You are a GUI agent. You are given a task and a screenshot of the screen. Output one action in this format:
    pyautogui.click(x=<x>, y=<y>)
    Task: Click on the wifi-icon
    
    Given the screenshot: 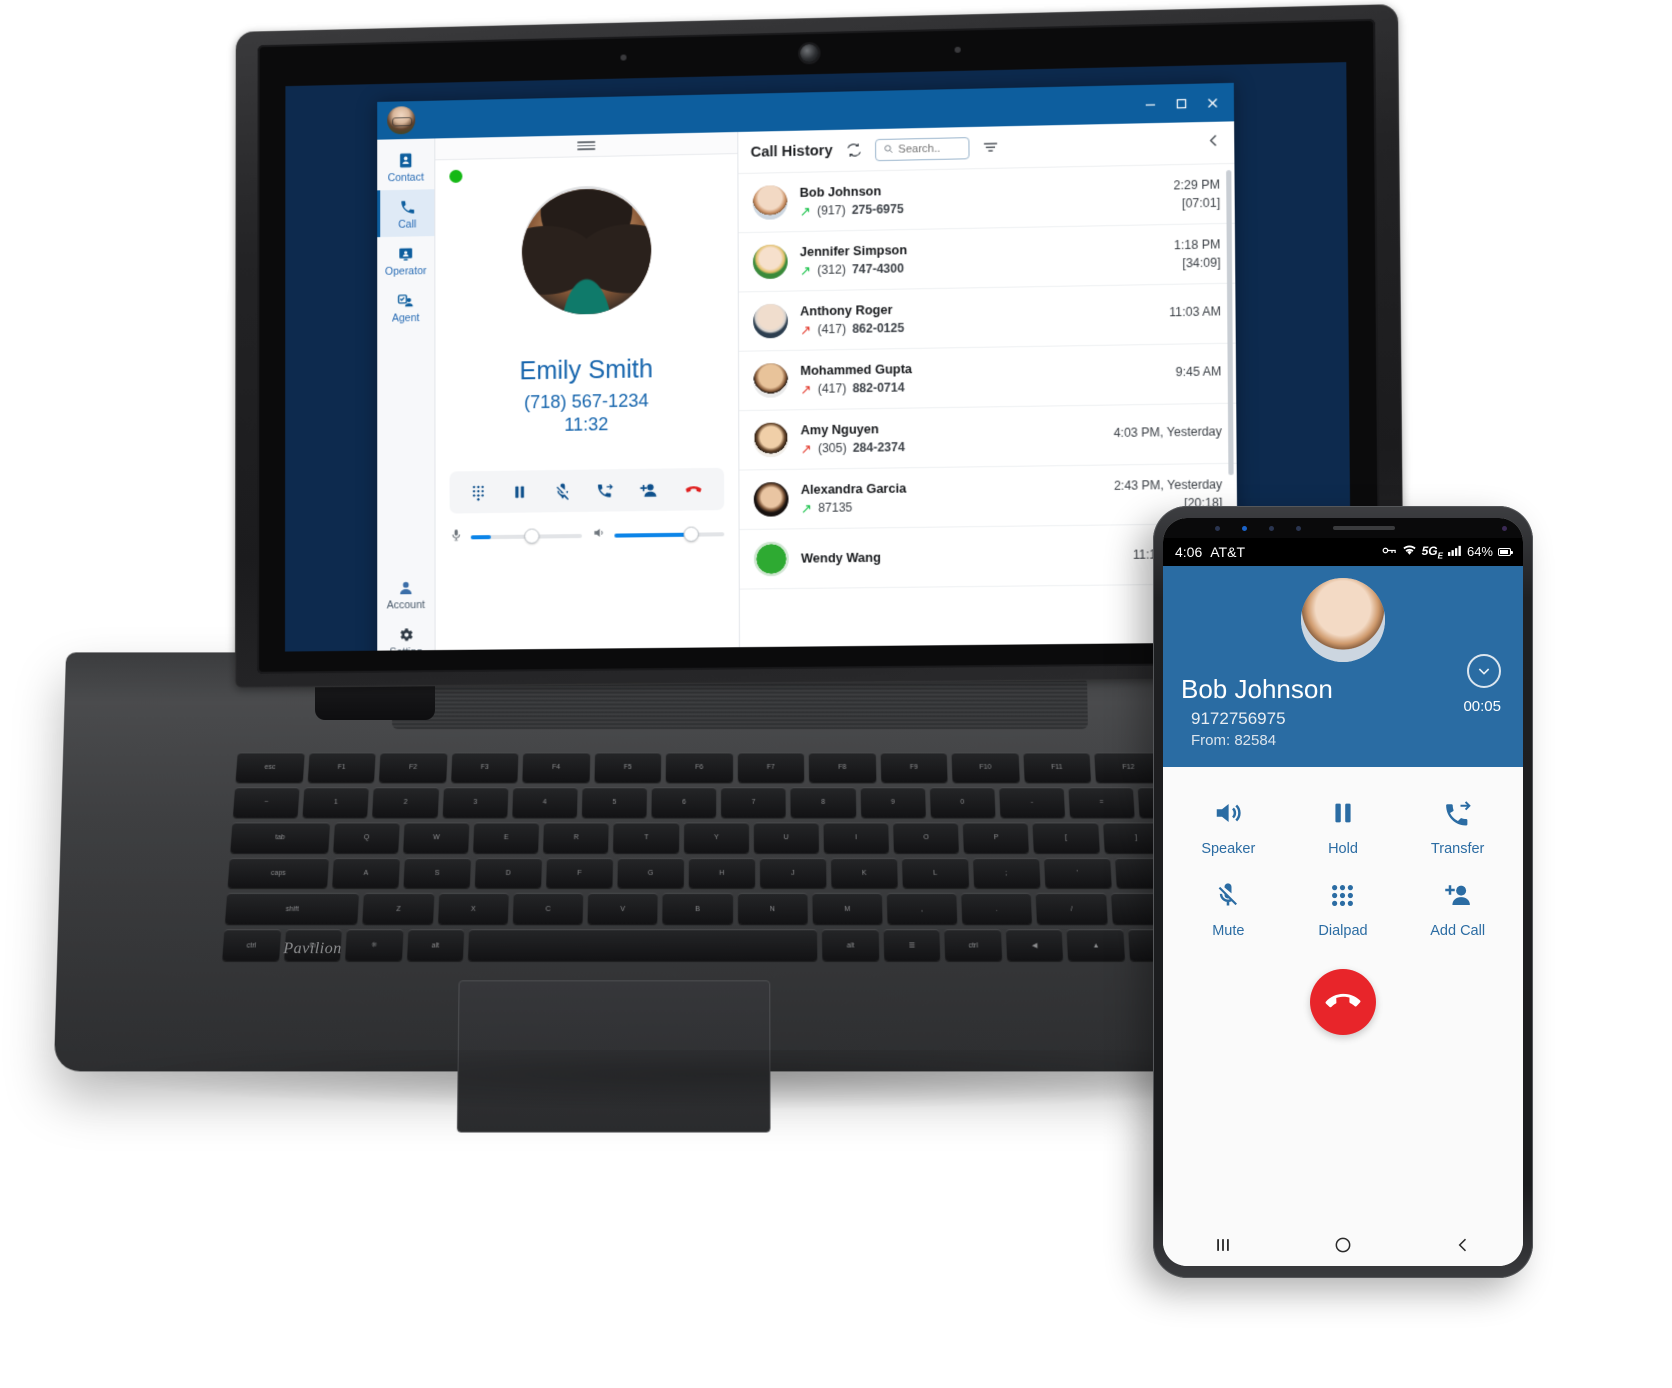 What is the action you would take?
    pyautogui.click(x=1409, y=551)
    